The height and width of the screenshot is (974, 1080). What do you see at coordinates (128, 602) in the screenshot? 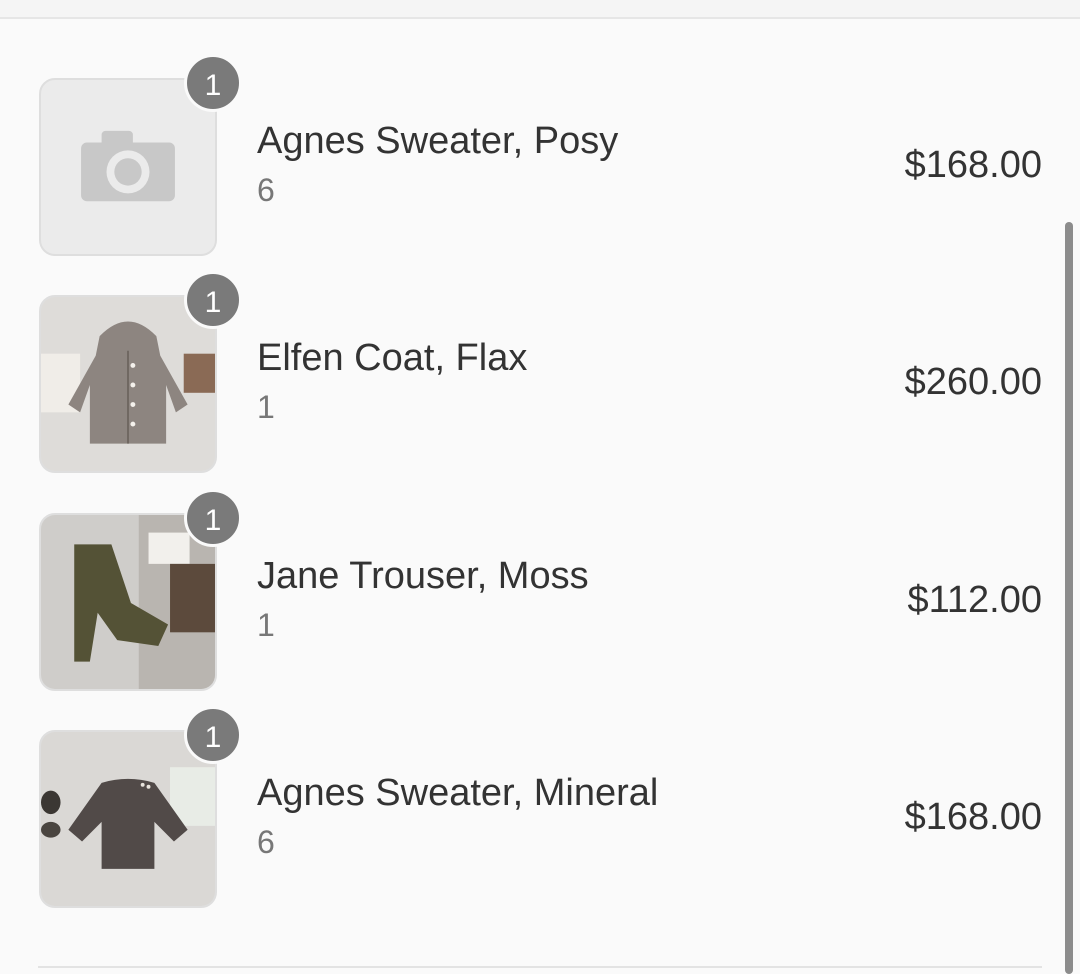
I see `trouser-photo` at bounding box center [128, 602].